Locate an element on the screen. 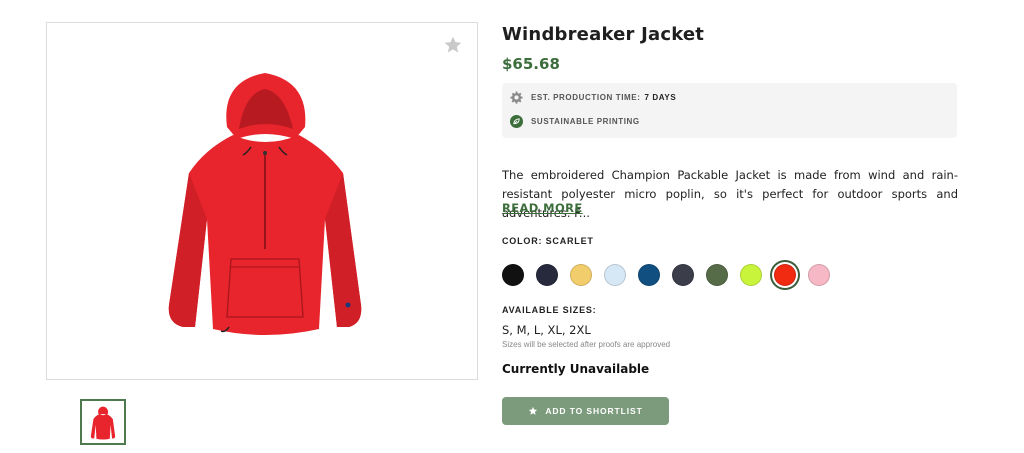 The image size is (1024, 453). product-title: Windbreaker Jacket is located at coordinates (603, 34).